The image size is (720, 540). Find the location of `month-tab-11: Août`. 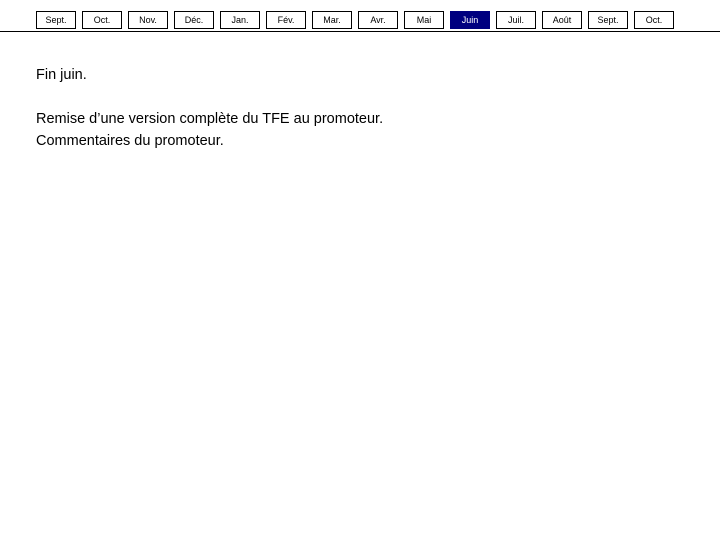

month-tab-11: Août is located at coordinates (562, 20).